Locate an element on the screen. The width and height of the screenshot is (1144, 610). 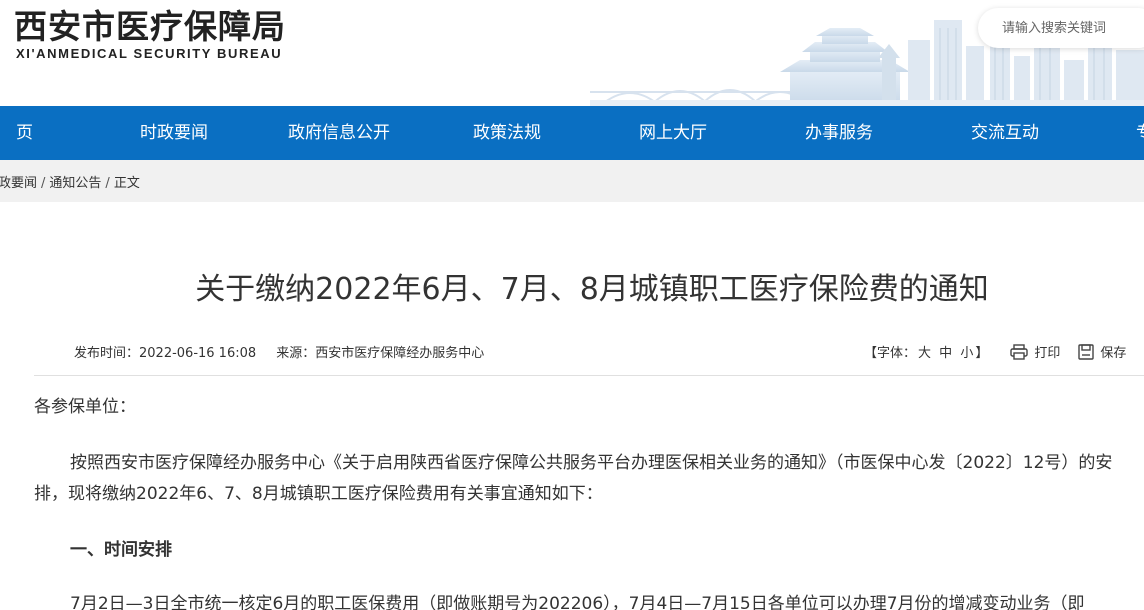
font-medium-button: 中 is located at coordinates (945, 353).